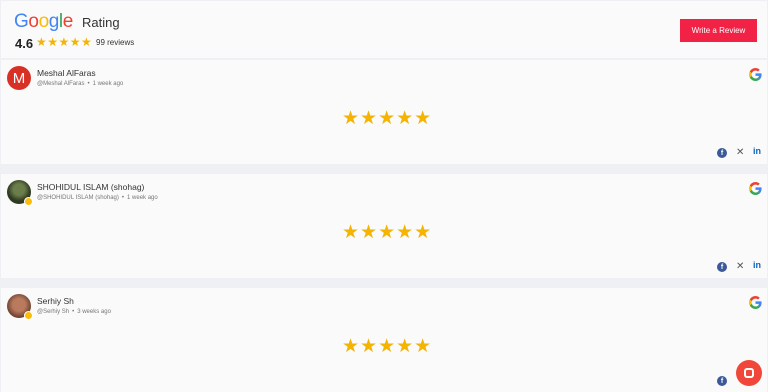 The width and height of the screenshot is (768, 392). I want to click on header-stars-icon: ★★★★★, so click(64, 42).